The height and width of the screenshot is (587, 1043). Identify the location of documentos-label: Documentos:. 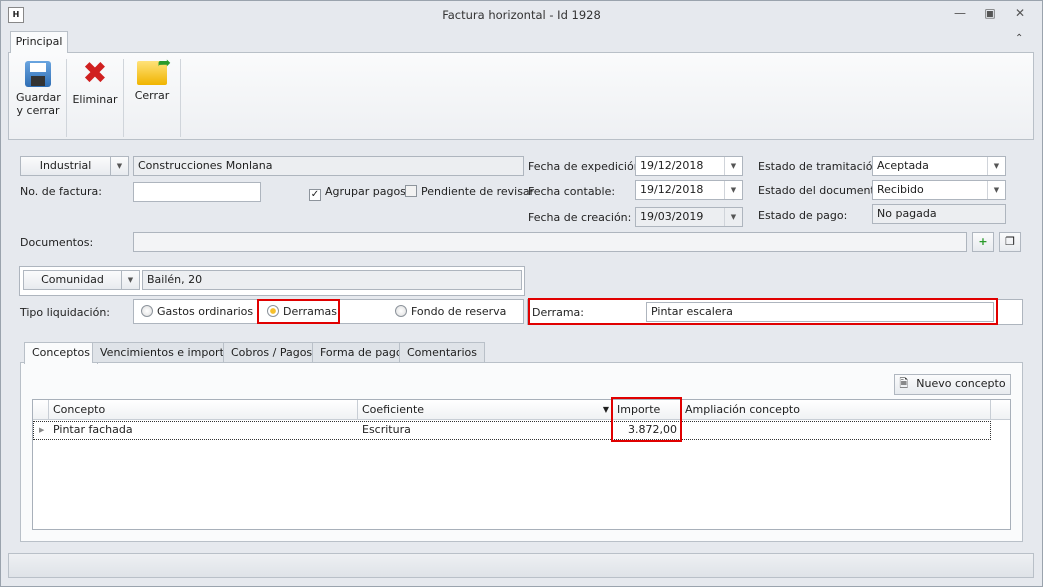
(57, 242).